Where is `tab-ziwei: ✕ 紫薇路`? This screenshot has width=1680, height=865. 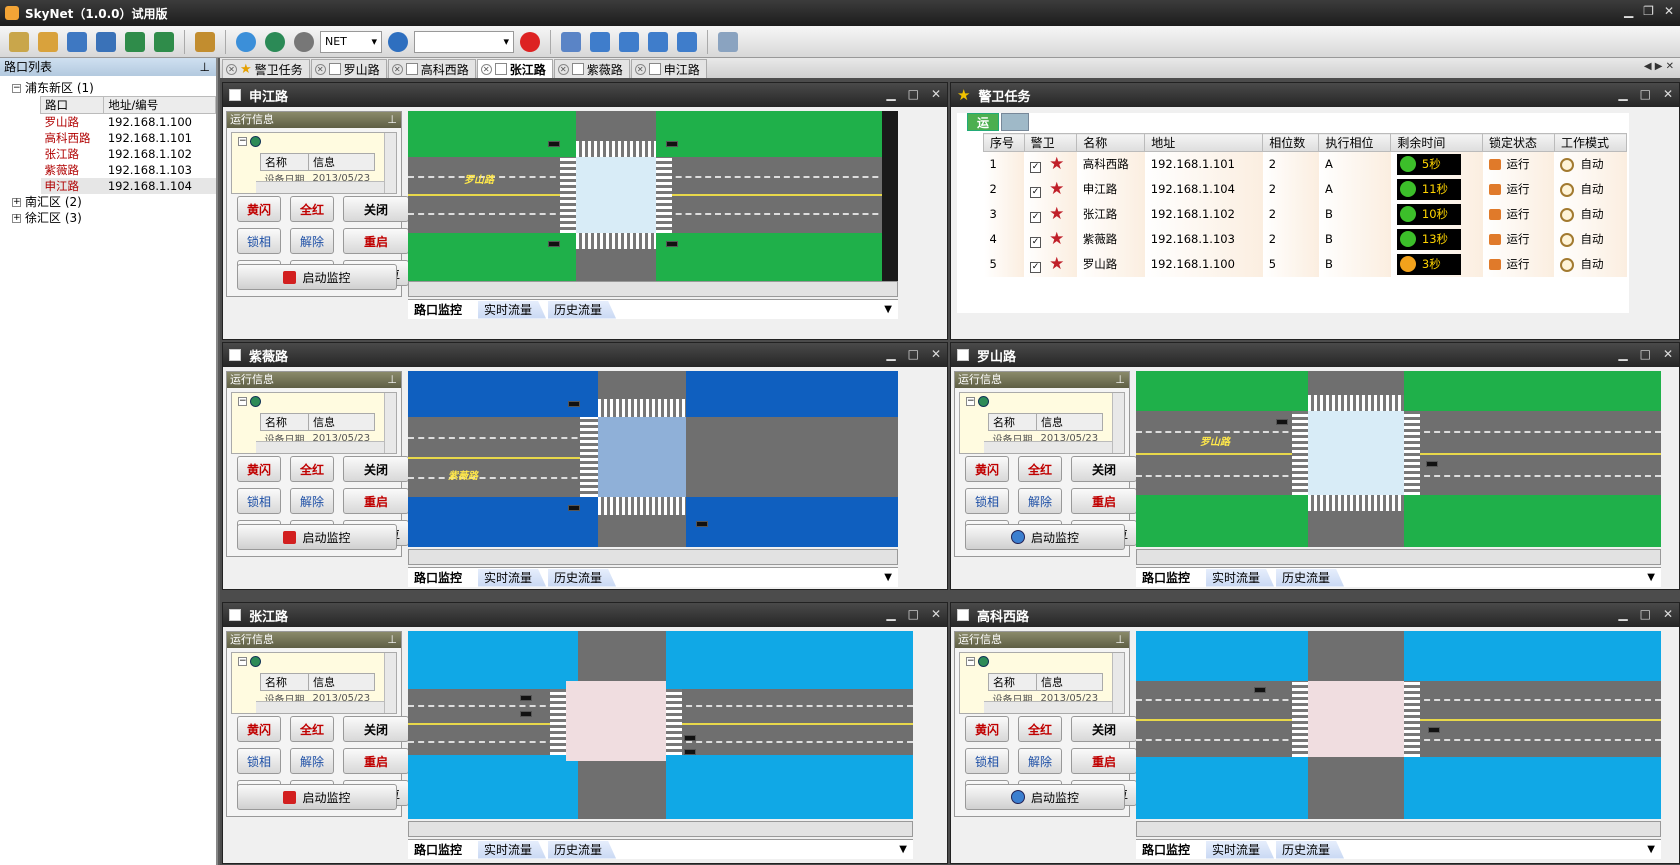
tab-ziwei: ✕ 紫薇路 is located at coordinates (591, 68).